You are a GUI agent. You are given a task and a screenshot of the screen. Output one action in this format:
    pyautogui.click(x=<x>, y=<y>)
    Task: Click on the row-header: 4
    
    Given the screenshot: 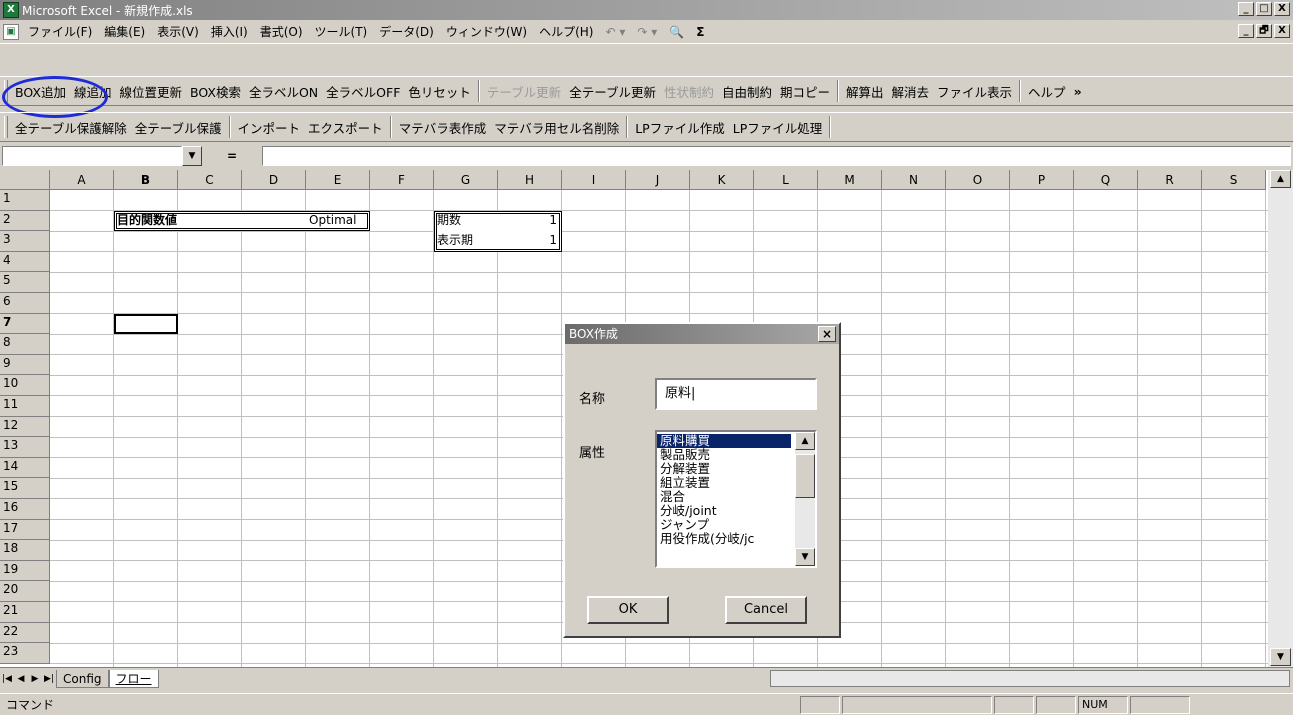 What is the action you would take?
    pyautogui.click(x=25, y=262)
    